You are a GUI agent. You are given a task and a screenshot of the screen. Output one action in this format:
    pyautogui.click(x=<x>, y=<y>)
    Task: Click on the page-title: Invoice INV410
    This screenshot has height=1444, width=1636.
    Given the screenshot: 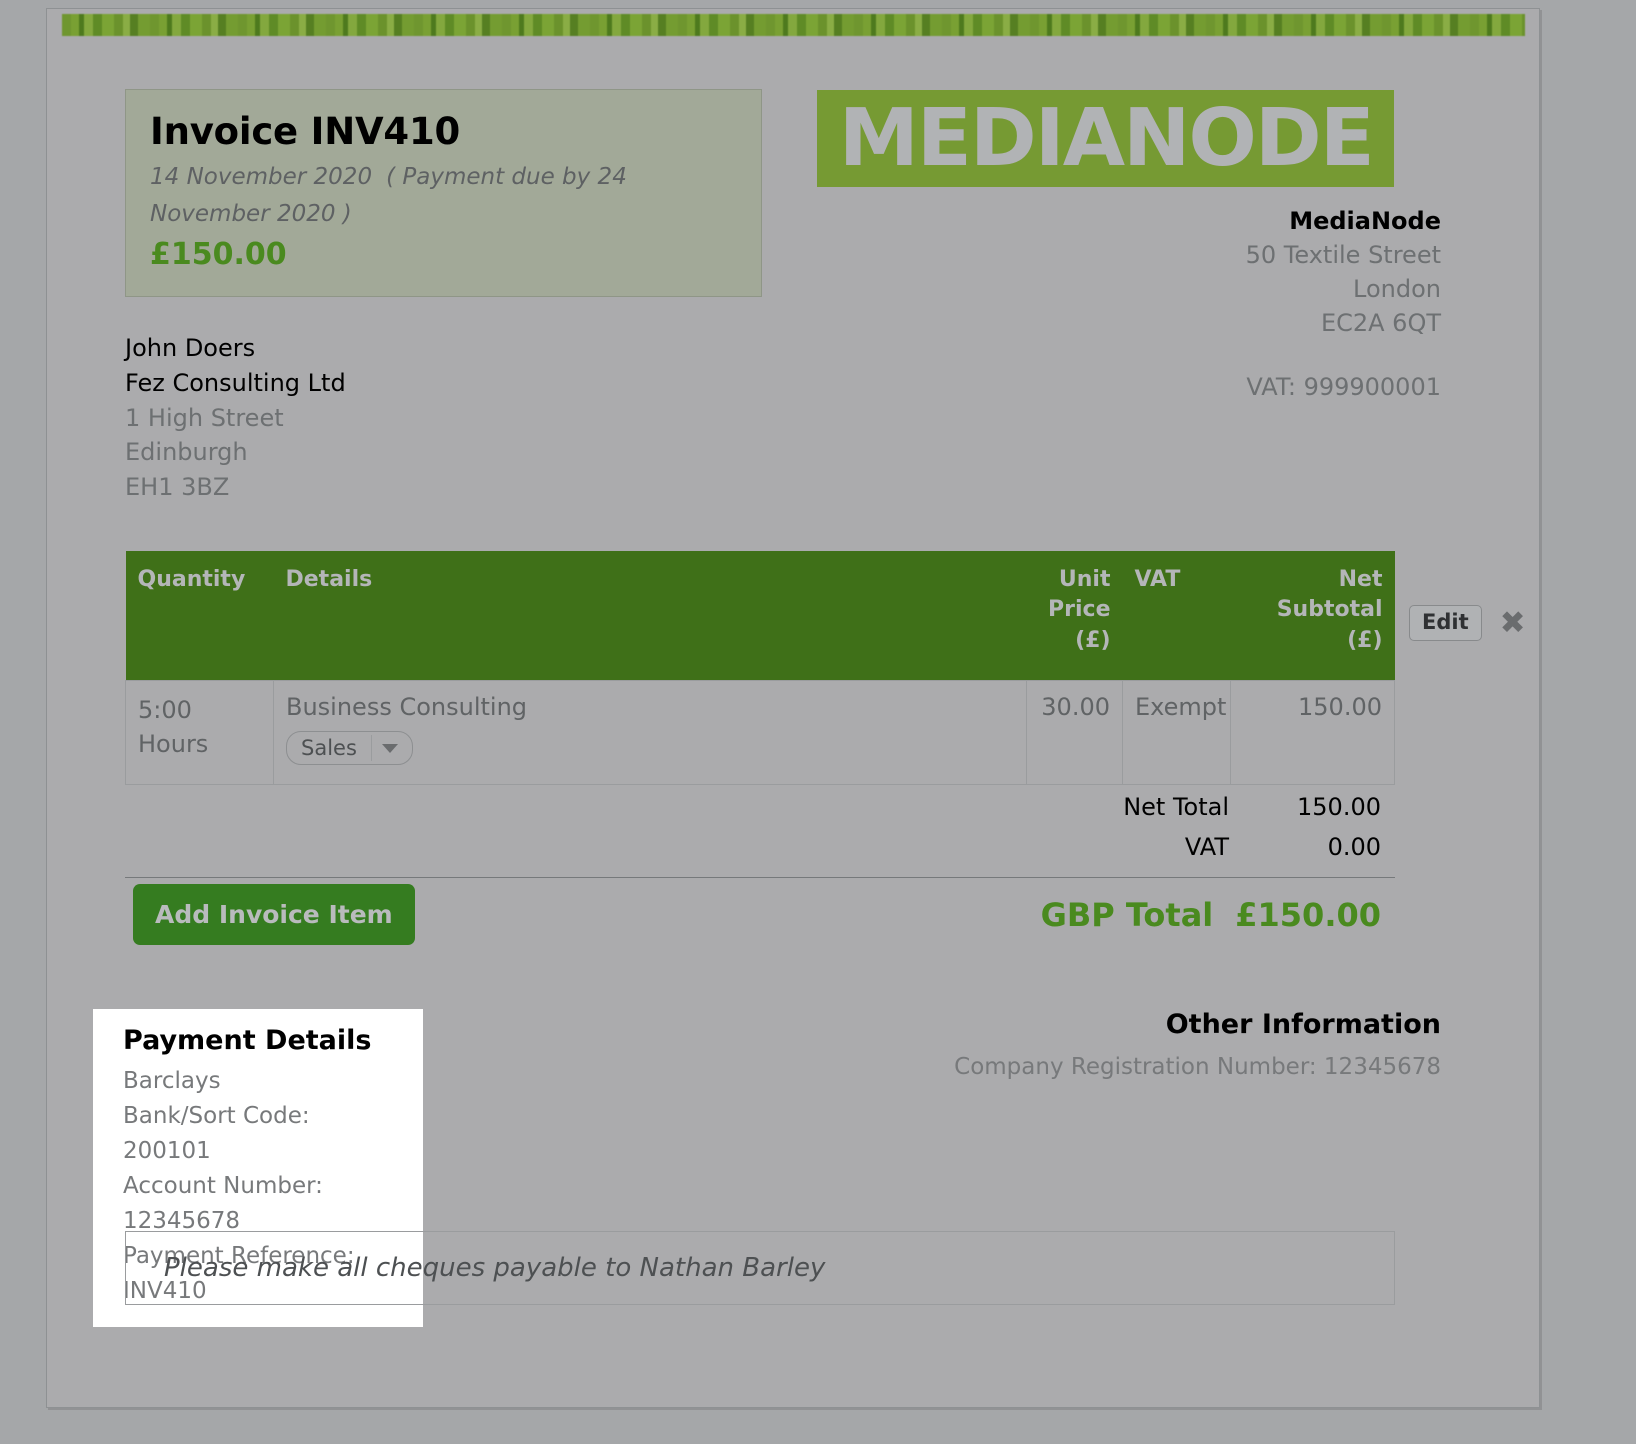 What is the action you would take?
    pyautogui.click(x=305, y=131)
    